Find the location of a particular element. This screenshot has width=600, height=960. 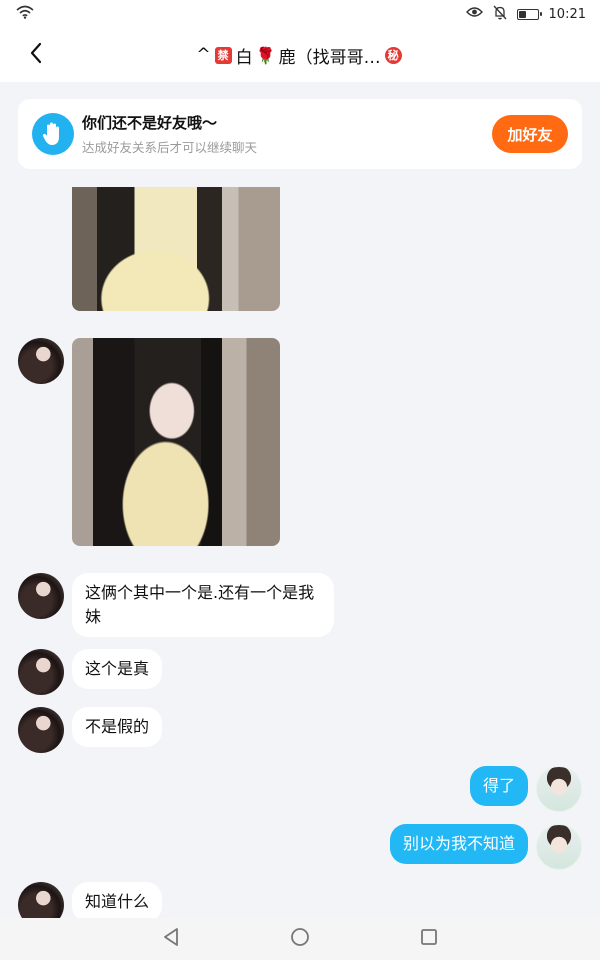

message-bubble: 不是假的 is located at coordinates (117, 727).